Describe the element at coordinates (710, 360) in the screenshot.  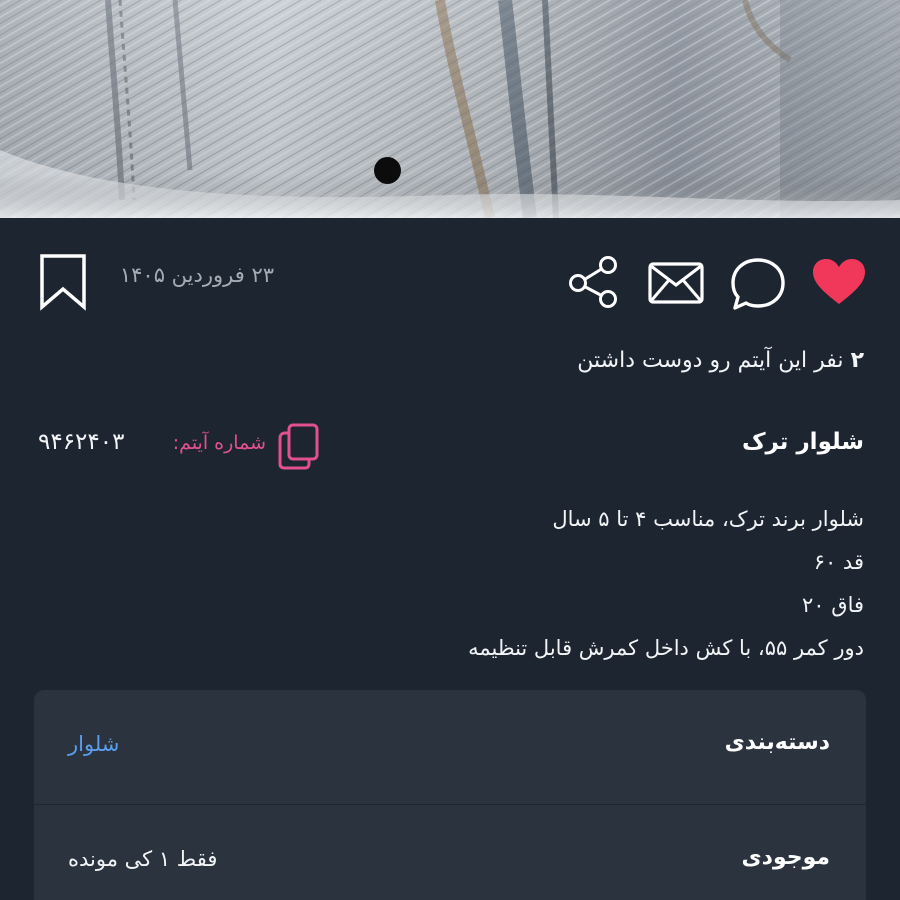
I see `likes-text: نفر این آیتم رو دوست داشتن` at that location.